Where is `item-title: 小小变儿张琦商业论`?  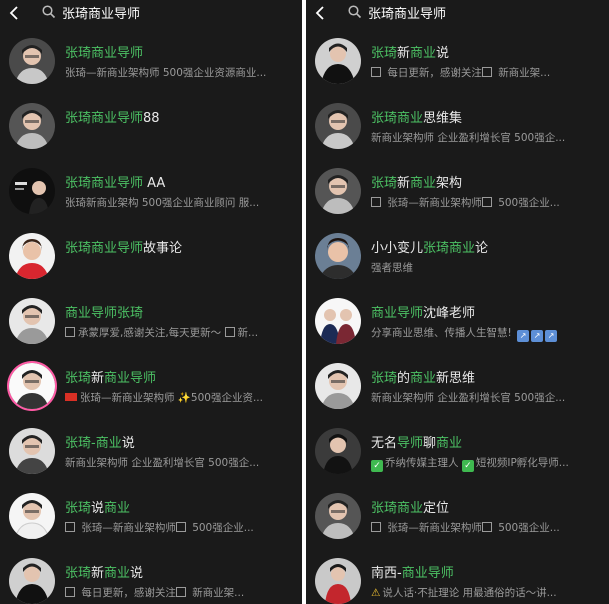 item-title: 小小变儿张琦商业论 is located at coordinates (430, 248).